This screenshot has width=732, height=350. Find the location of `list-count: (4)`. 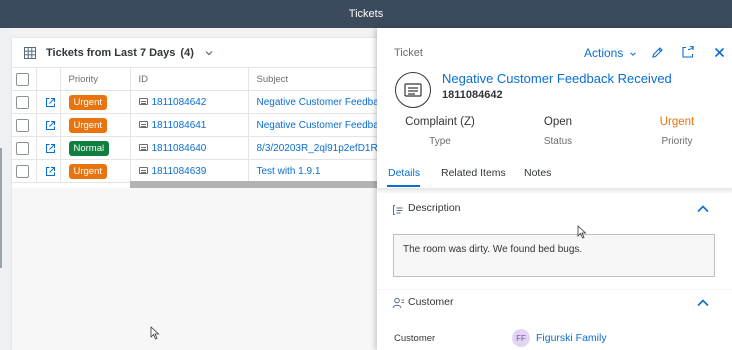

list-count: (4) is located at coordinates (187, 52).